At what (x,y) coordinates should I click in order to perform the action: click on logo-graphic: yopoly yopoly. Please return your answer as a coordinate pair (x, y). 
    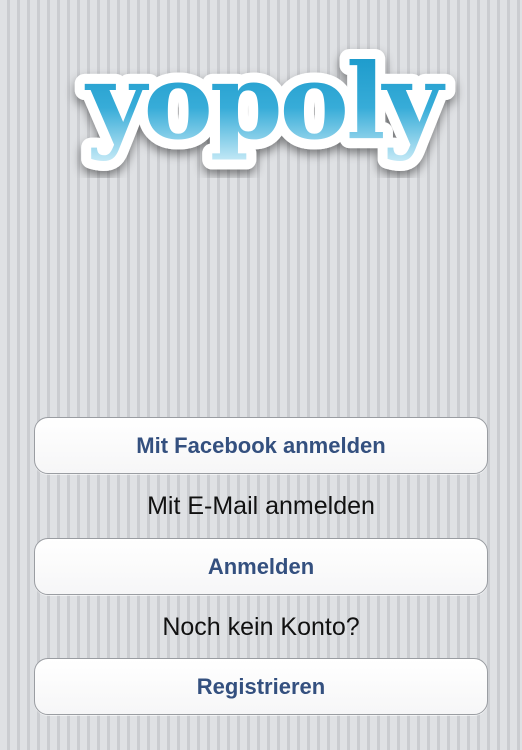
    Looking at the image, I should click on (266, 105).